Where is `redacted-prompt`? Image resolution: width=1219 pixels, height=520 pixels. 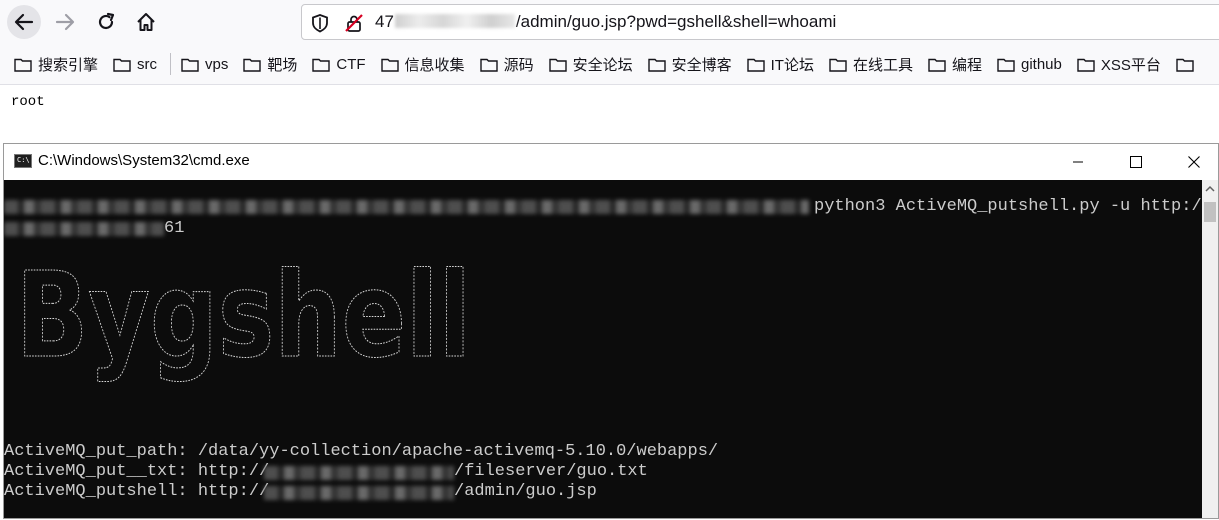 redacted-prompt is located at coordinates (406, 207).